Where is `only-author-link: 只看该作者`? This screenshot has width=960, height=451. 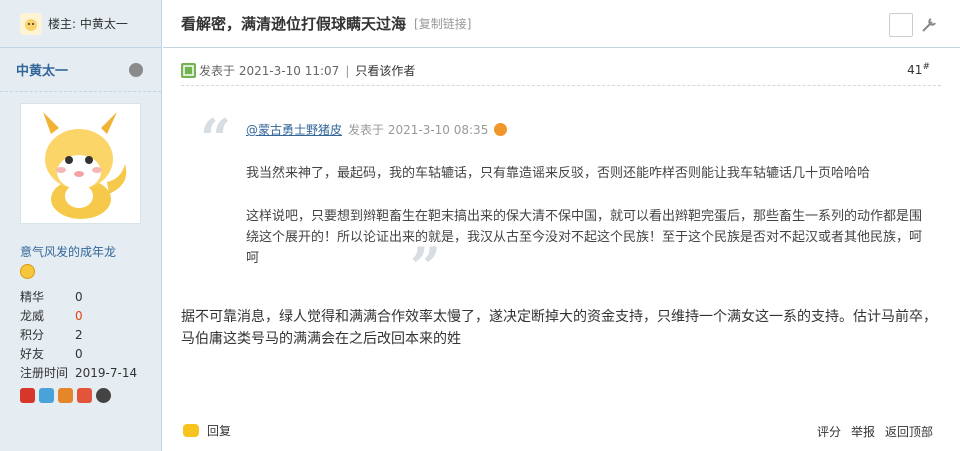
only-author-link: 只看该作者 is located at coordinates (385, 70).